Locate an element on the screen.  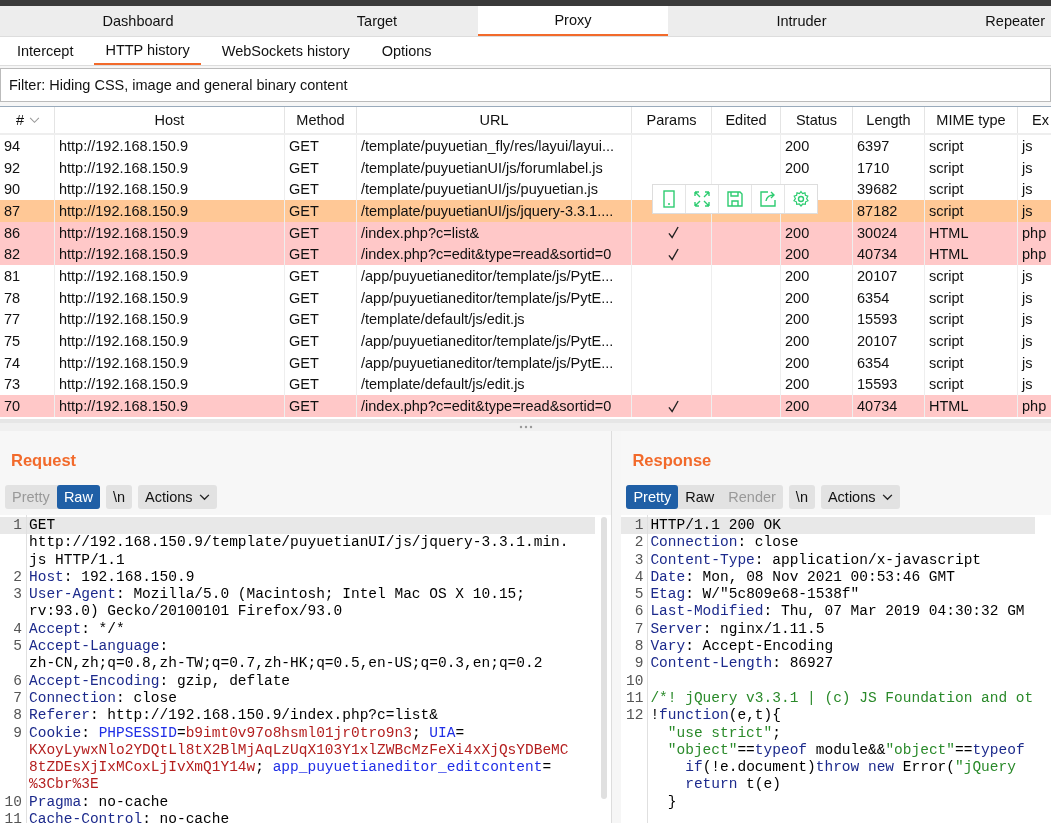
table-cell: 70 is located at coordinates (12, 406).